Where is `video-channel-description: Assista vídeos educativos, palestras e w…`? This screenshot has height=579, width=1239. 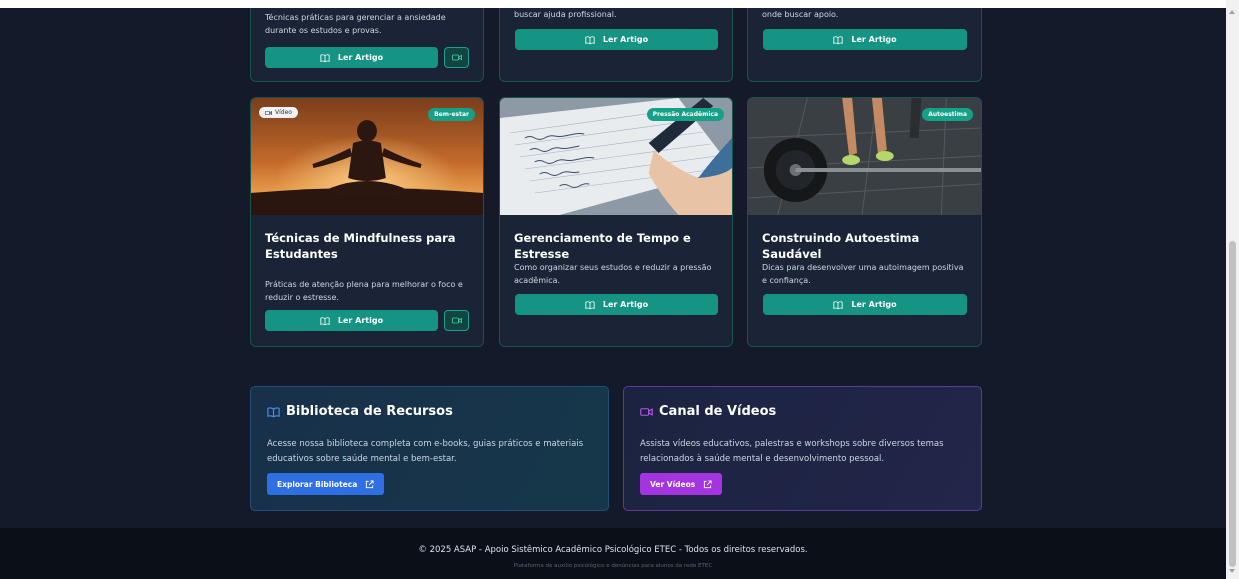 video-channel-description: Assista vídeos educativos, palestras e w… is located at coordinates (792, 451).